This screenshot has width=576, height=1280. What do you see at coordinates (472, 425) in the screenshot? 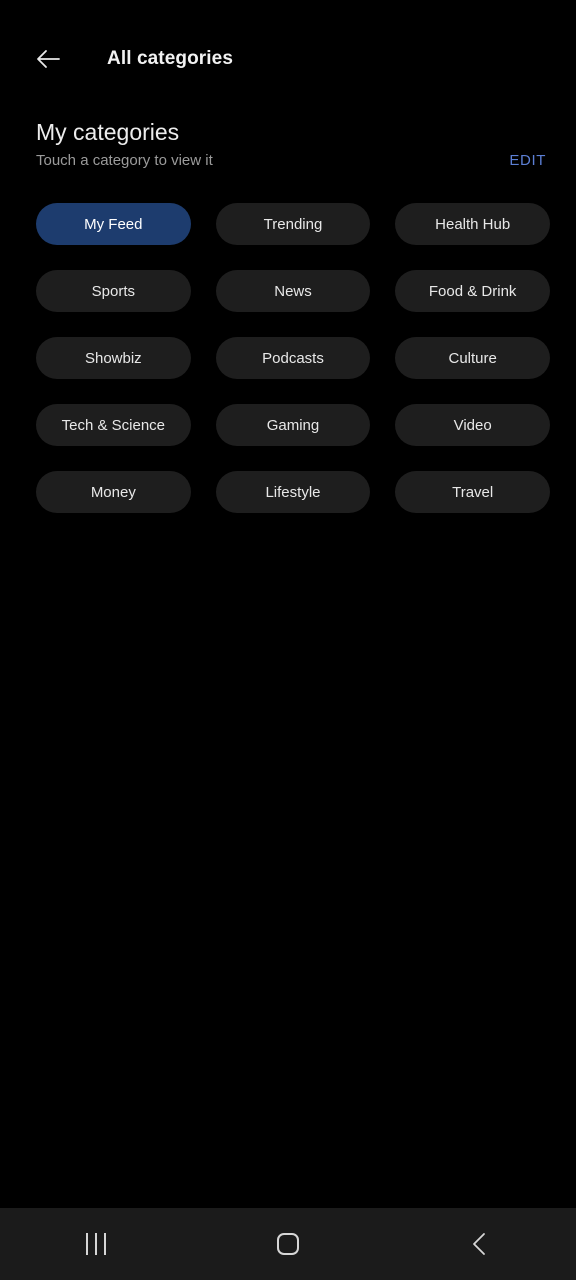
I see `category-chip-video: Video` at bounding box center [472, 425].